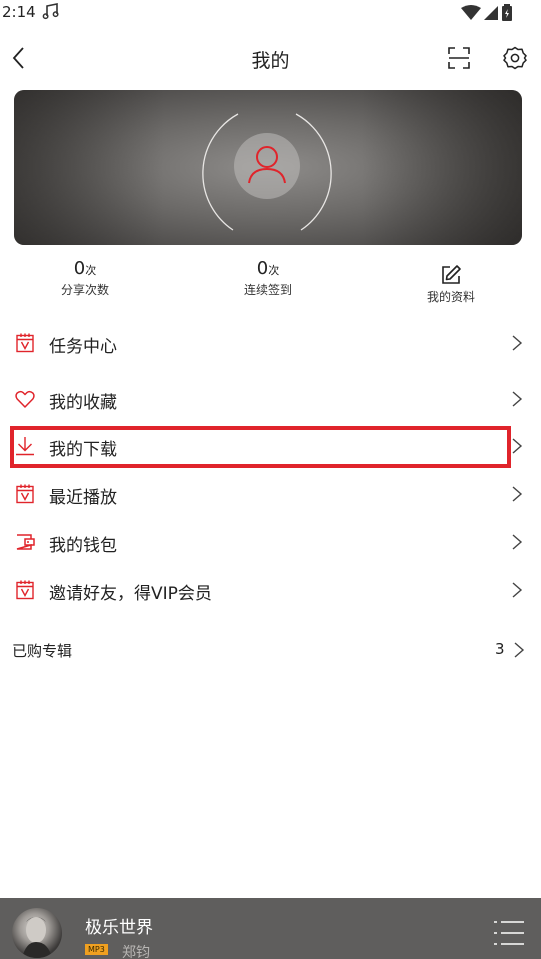 Image resolution: width=541 pixels, height=959 pixels. I want to click on music-note-icon, so click(50, 11).